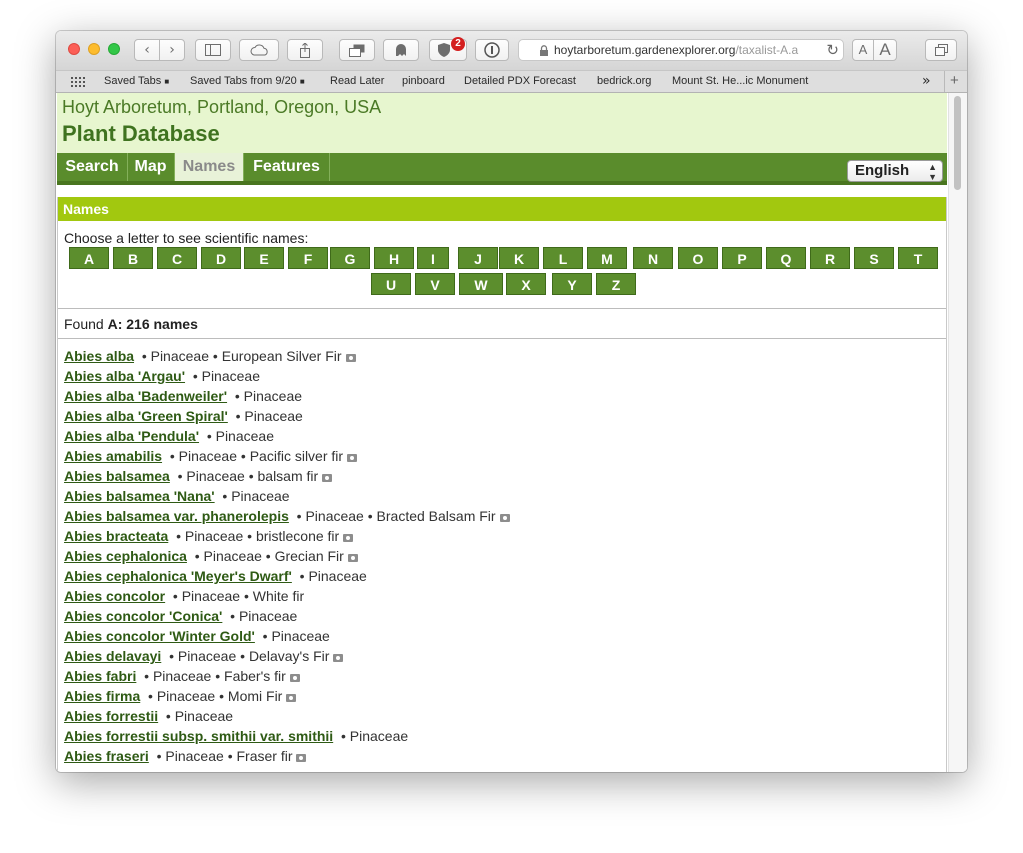 Image resolution: width=1023 pixels, height=853 pixels. I want to click on letter-button-k: K, so click(519, 258).